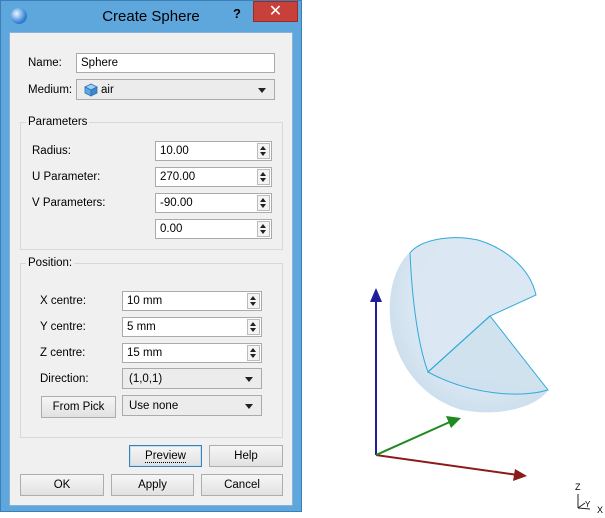 The image size is (605, 518). Describe the element at coordinates (50, 263) in the screenshot. I see `position-group-title: Position:` at that location.